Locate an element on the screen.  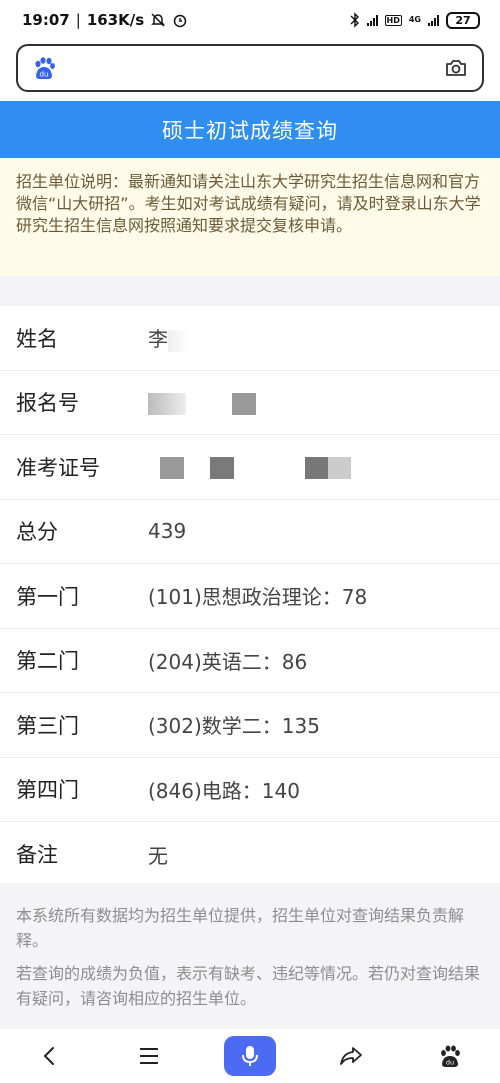
back-button is located at coordinates (50, 1056).